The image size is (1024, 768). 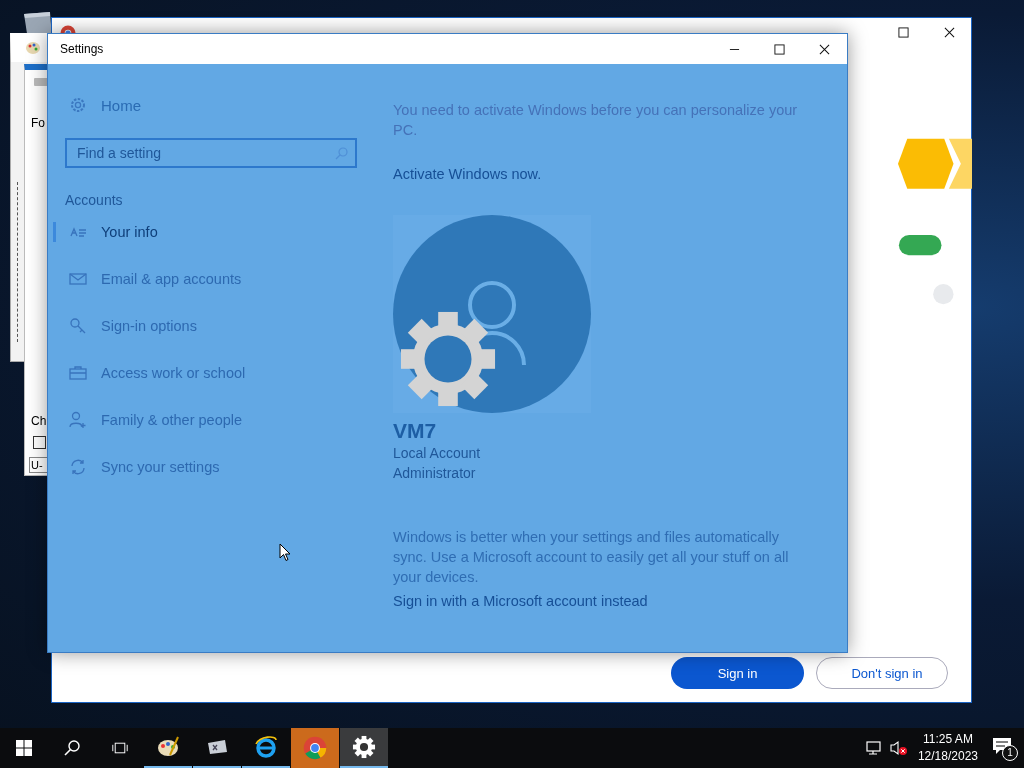 I want to click on nav-item: Access work or school, so click(x=229, y=372).